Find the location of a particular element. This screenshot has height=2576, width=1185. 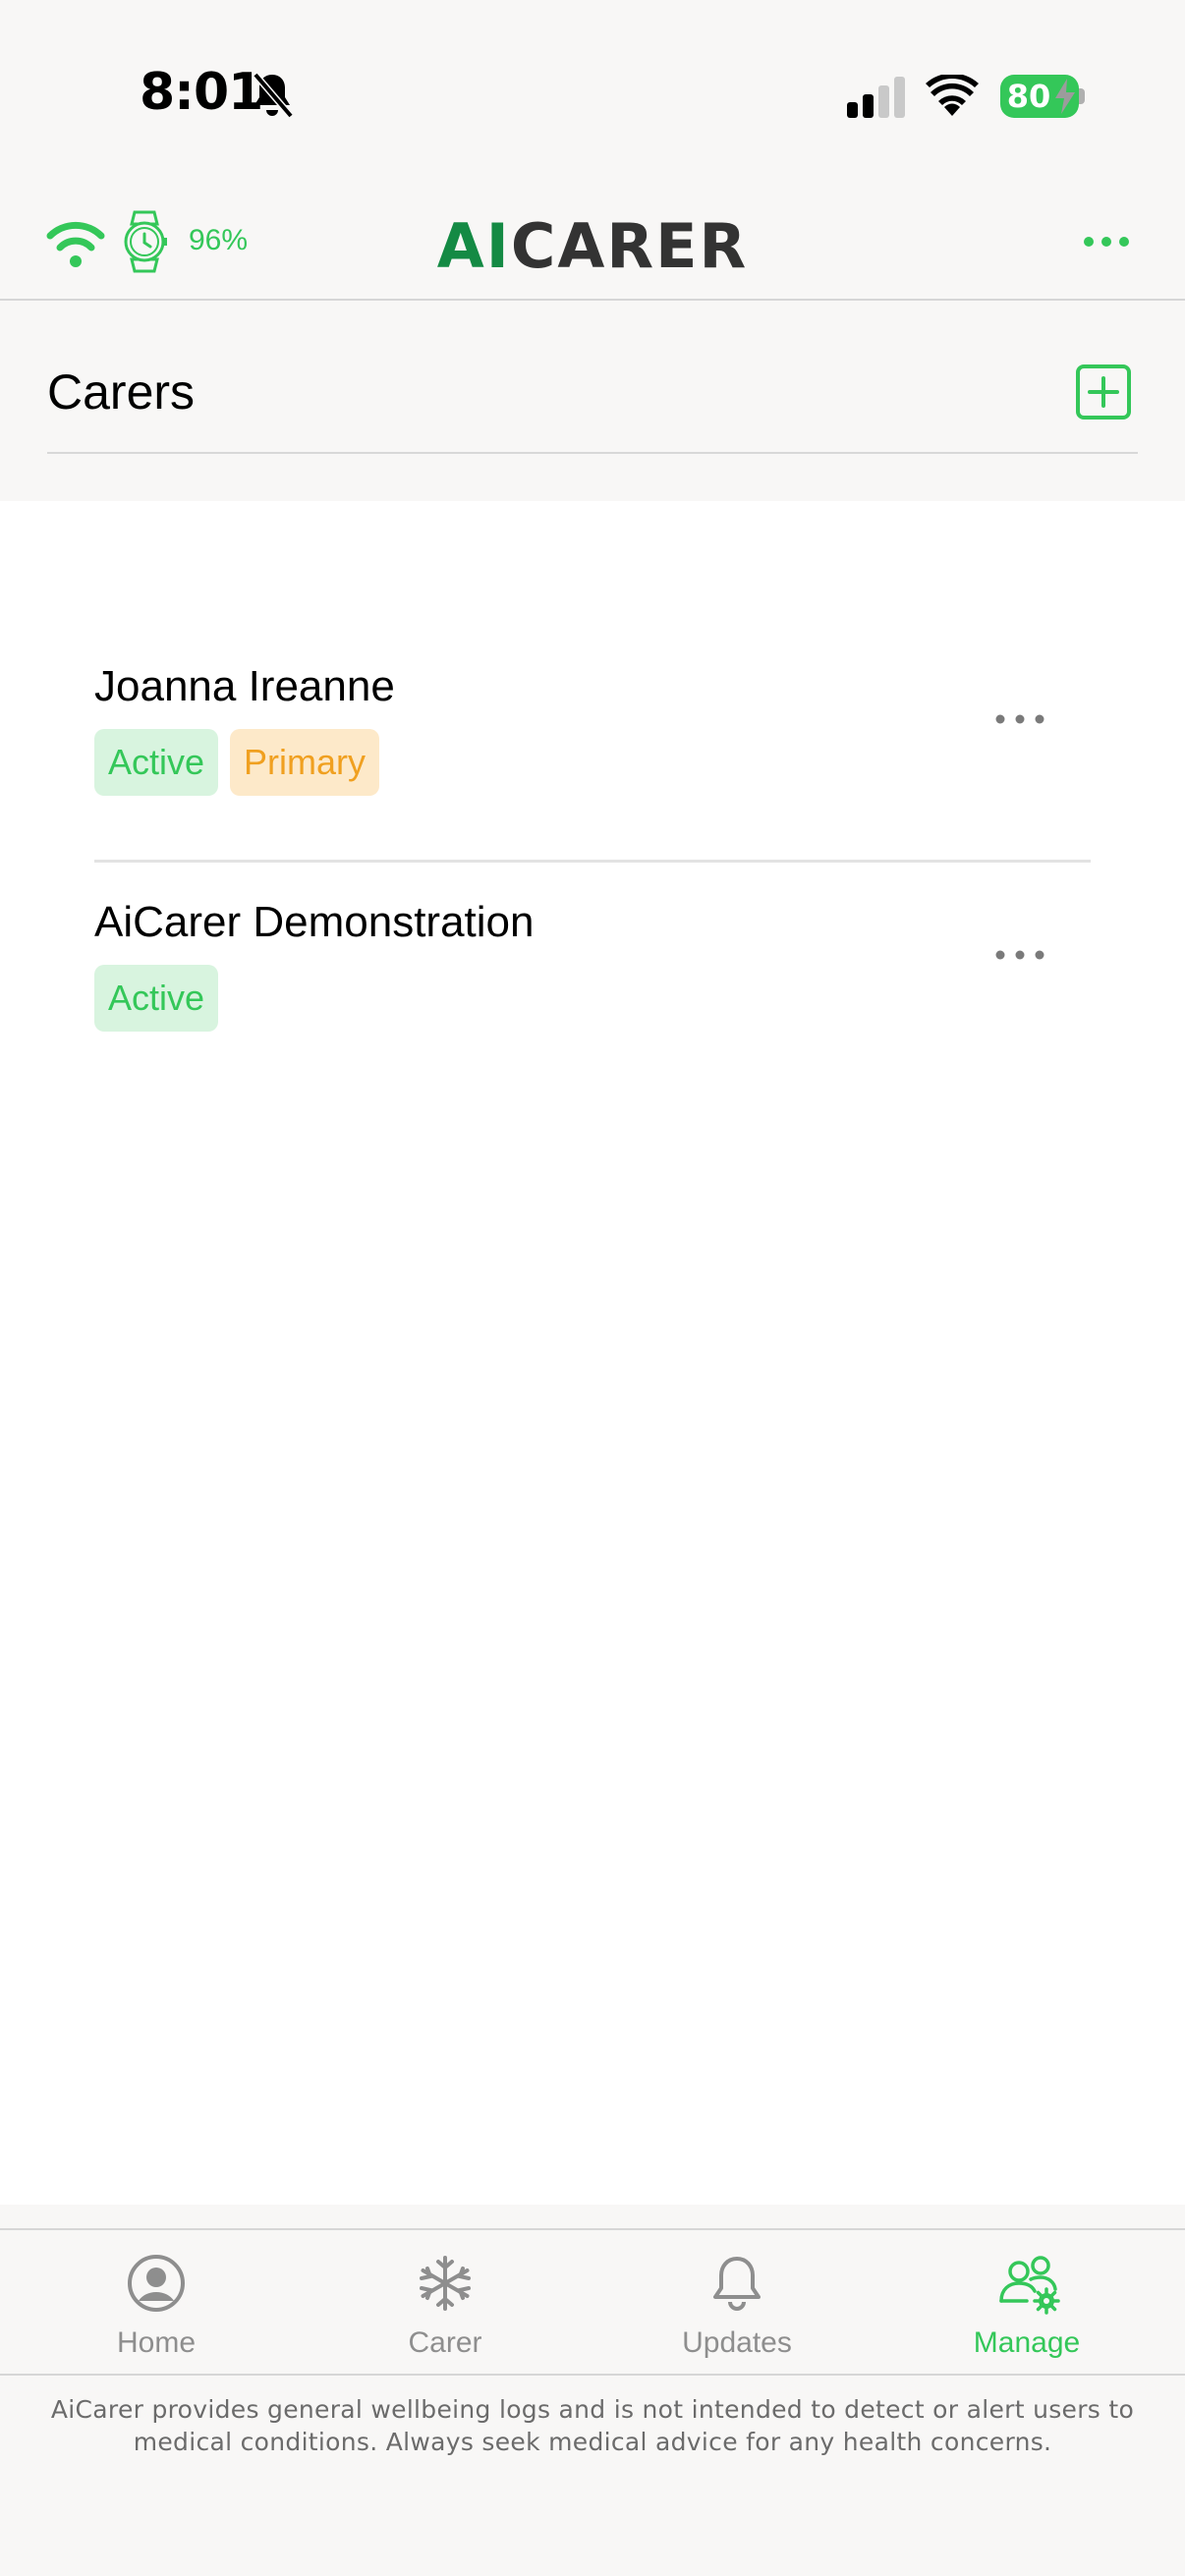

status-badge-primary: Primary is located at coordinates (305, 762).